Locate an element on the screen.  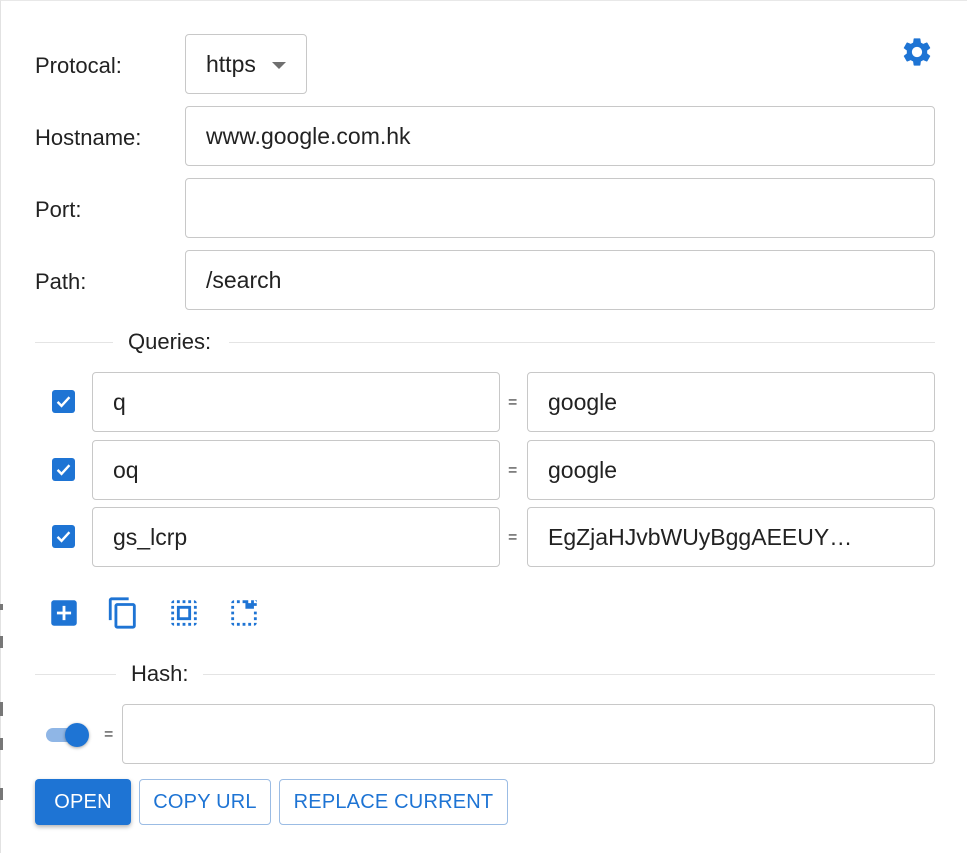
dropdown-arrow-icon is located at coordinates (279, 65).